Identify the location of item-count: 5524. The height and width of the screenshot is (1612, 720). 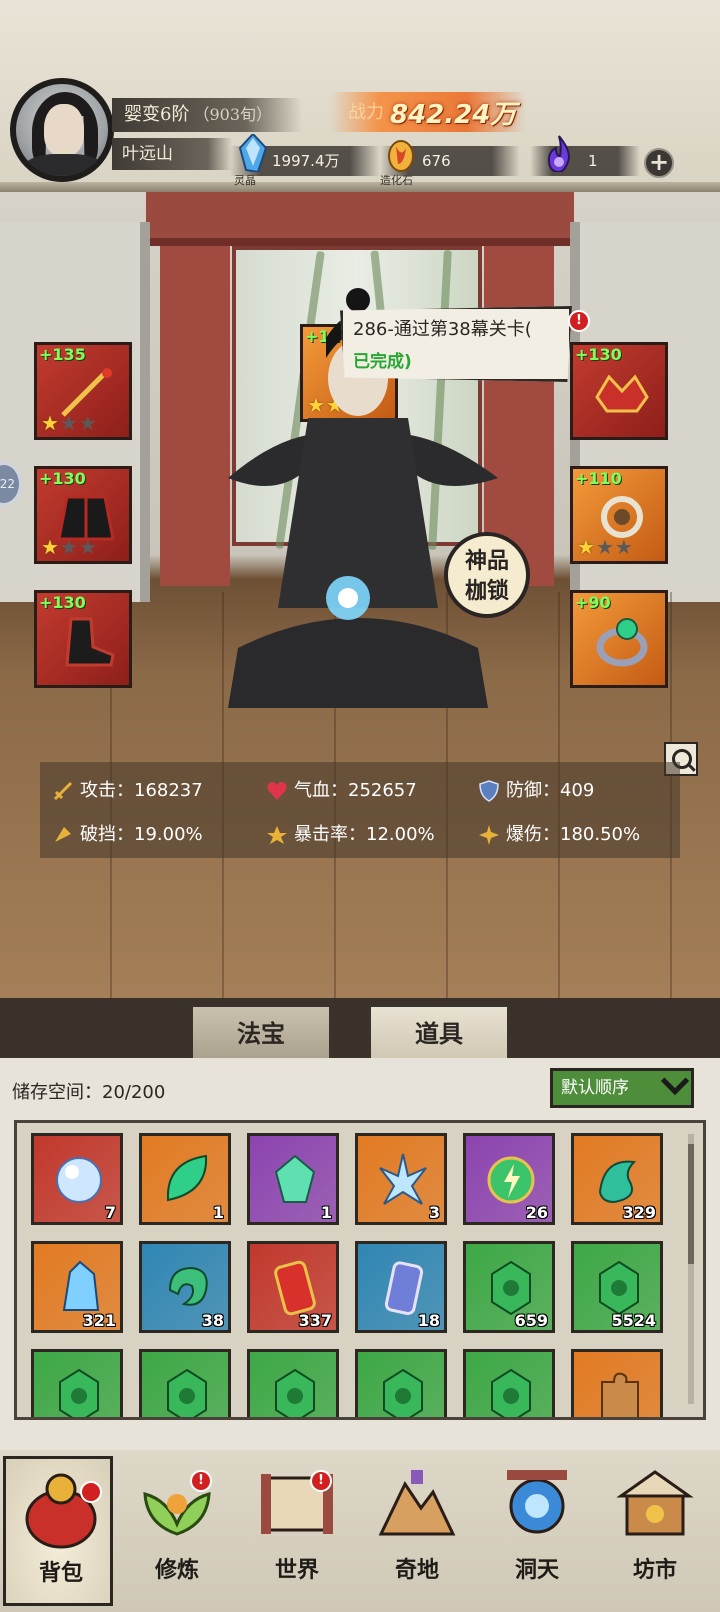
(633, 1320).